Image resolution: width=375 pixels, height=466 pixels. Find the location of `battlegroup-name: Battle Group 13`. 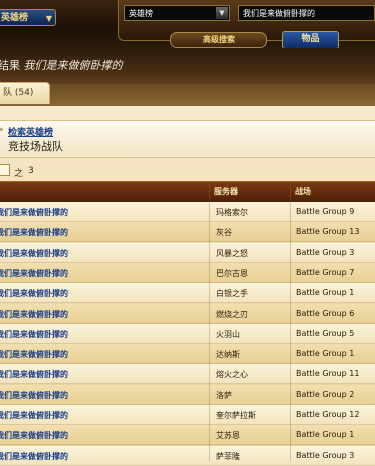

battlegroup-name: Battle Group 13 is located at coordinates (328, 232).